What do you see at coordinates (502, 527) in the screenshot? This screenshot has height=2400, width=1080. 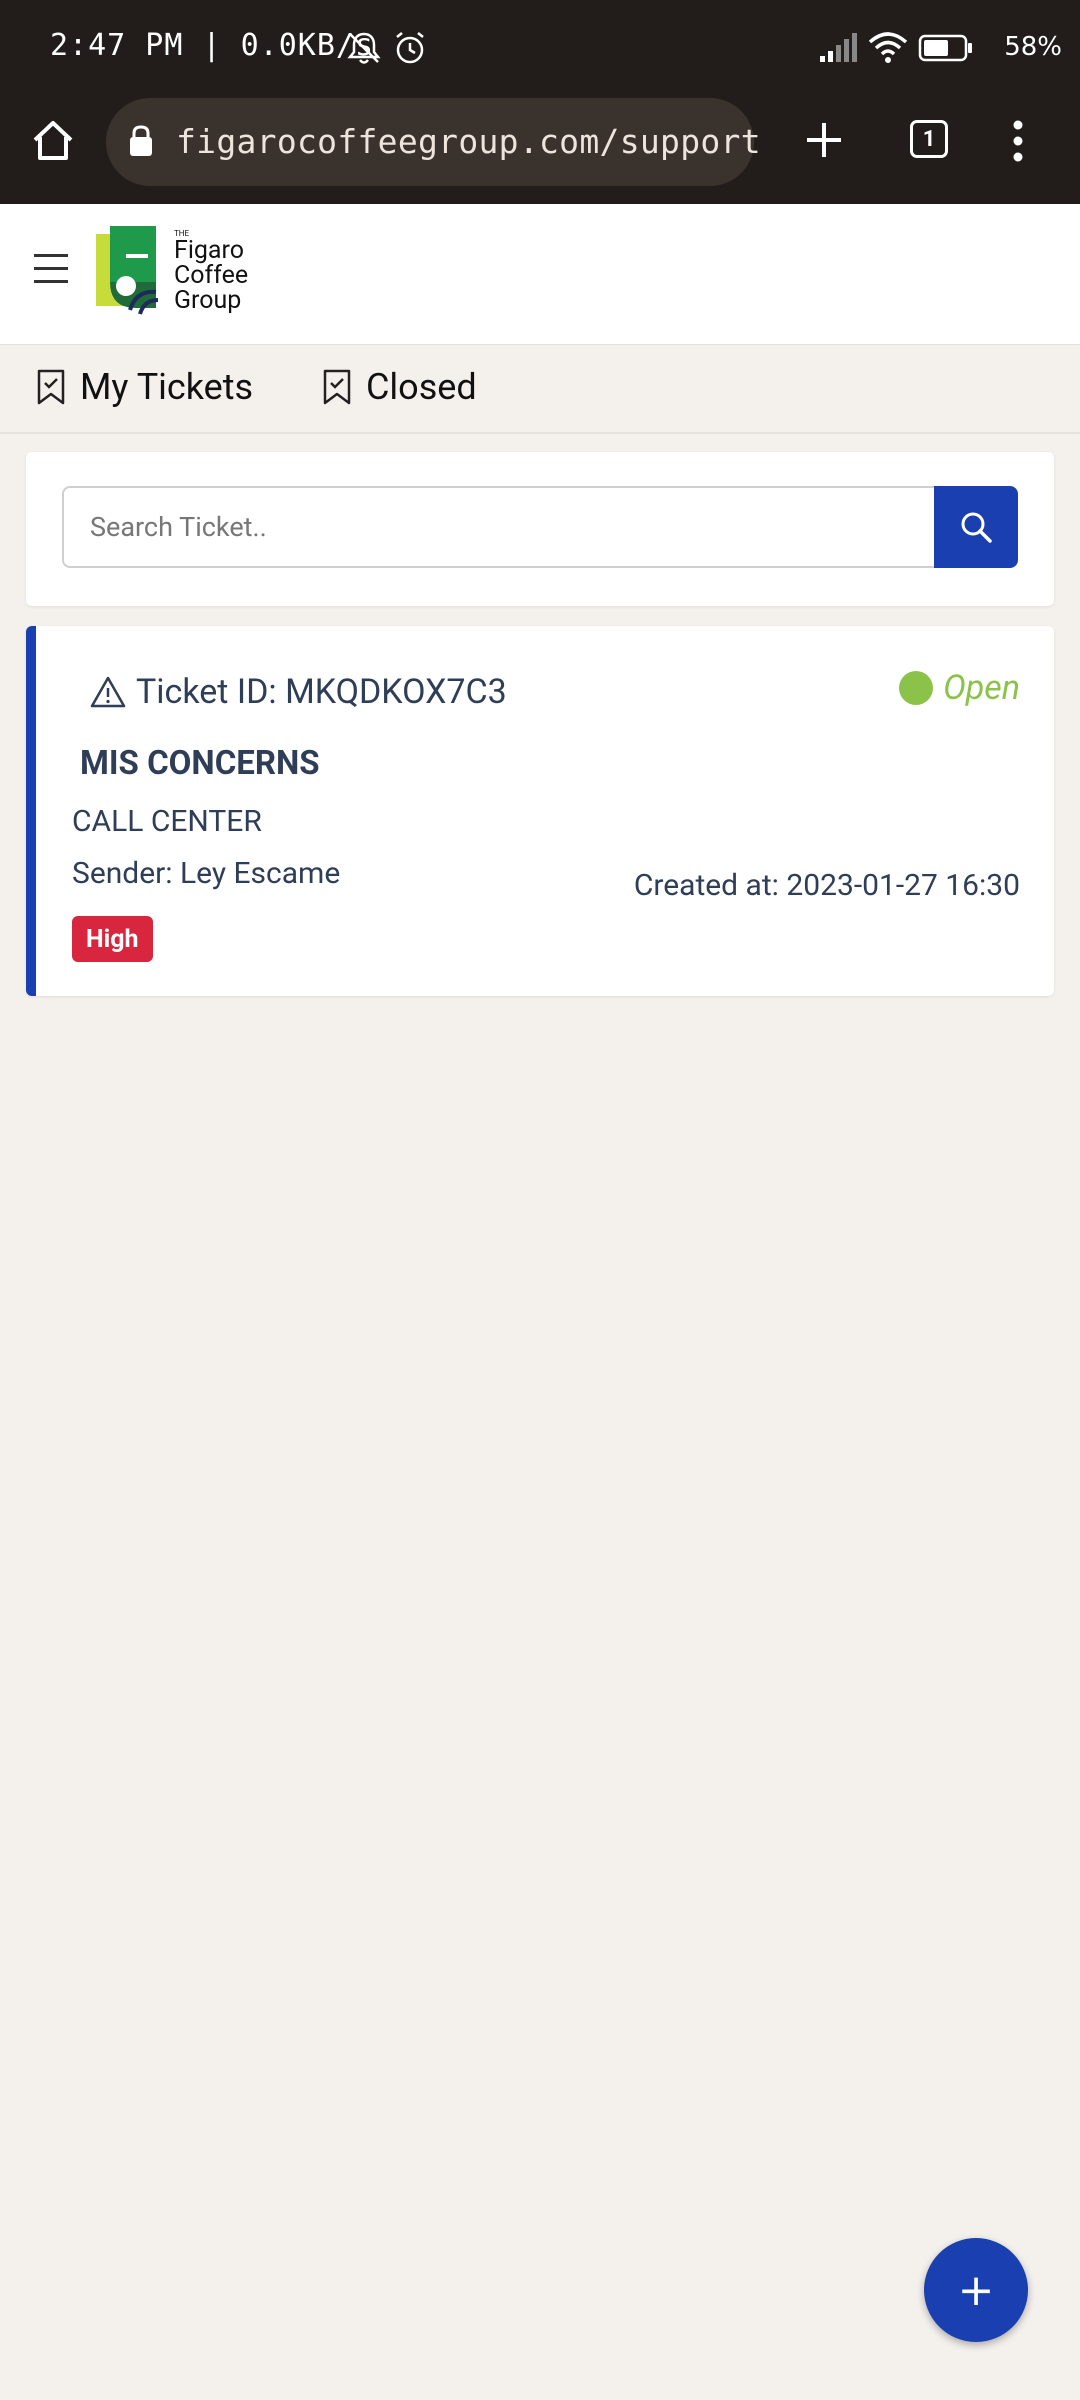 I see `search-input` at bounding box center [502, 527].